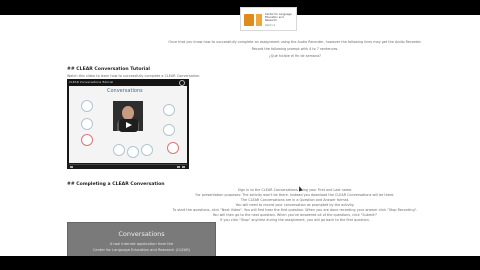  I want to click on play-icon, so click(129, 125).